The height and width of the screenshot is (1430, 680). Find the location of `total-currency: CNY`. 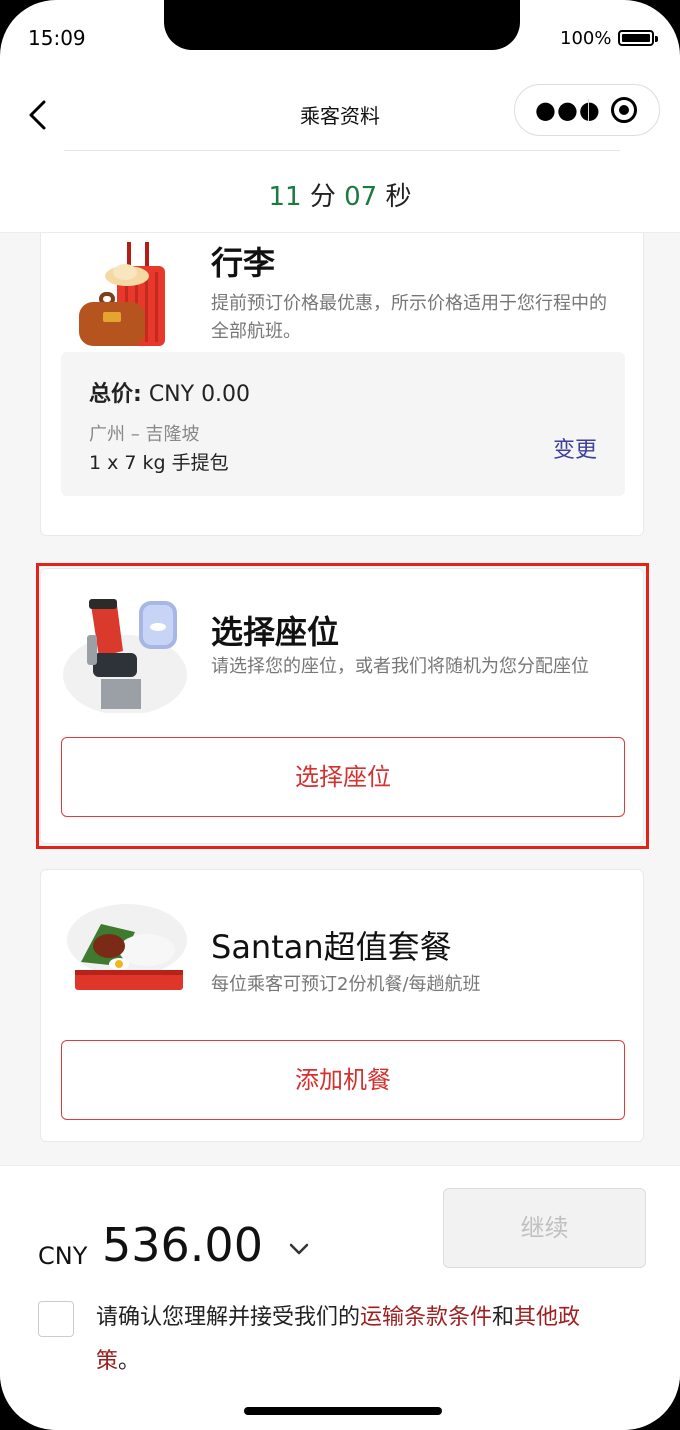

total-currency: CNY is located at coordinates (63, 1256).